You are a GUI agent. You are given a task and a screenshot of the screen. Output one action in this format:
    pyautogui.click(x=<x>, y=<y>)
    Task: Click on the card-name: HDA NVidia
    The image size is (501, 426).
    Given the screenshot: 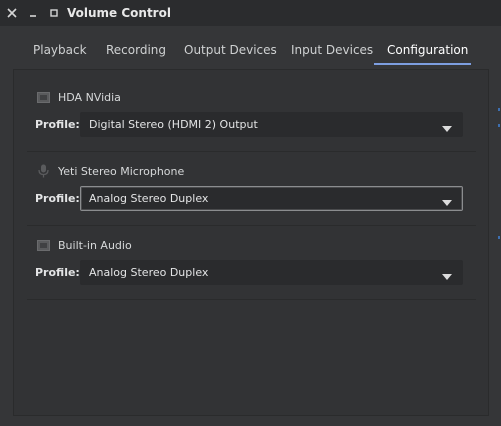 What is the action you would take?
    pyautogui.click(x=89, y=97)
    